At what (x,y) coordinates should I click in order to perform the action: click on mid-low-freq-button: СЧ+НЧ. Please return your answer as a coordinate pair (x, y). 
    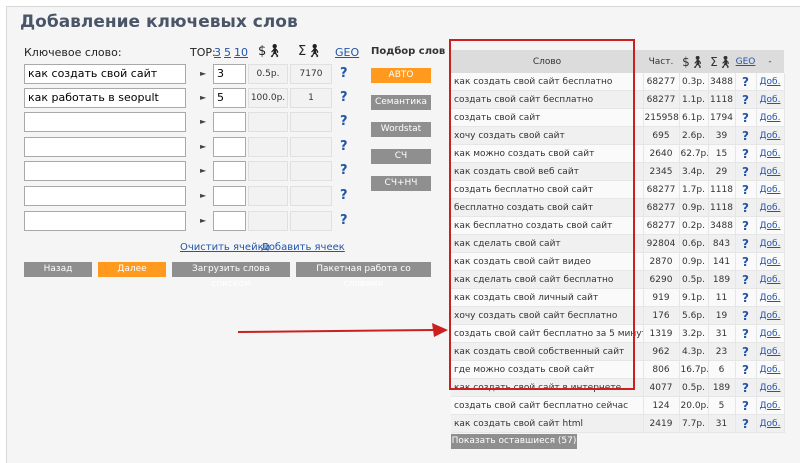
    Looking at the image, I should click on (401, 183).